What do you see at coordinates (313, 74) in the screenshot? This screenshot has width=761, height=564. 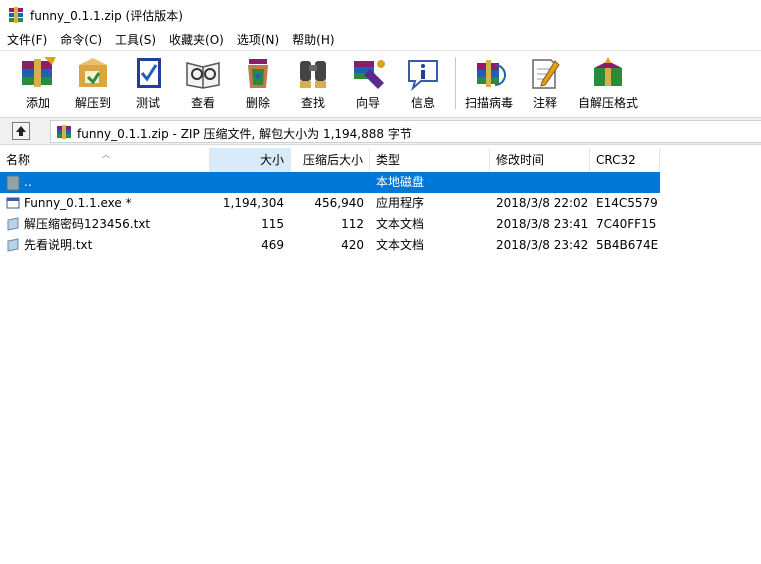 I see `find-icon` at bounding box center [313, 74].